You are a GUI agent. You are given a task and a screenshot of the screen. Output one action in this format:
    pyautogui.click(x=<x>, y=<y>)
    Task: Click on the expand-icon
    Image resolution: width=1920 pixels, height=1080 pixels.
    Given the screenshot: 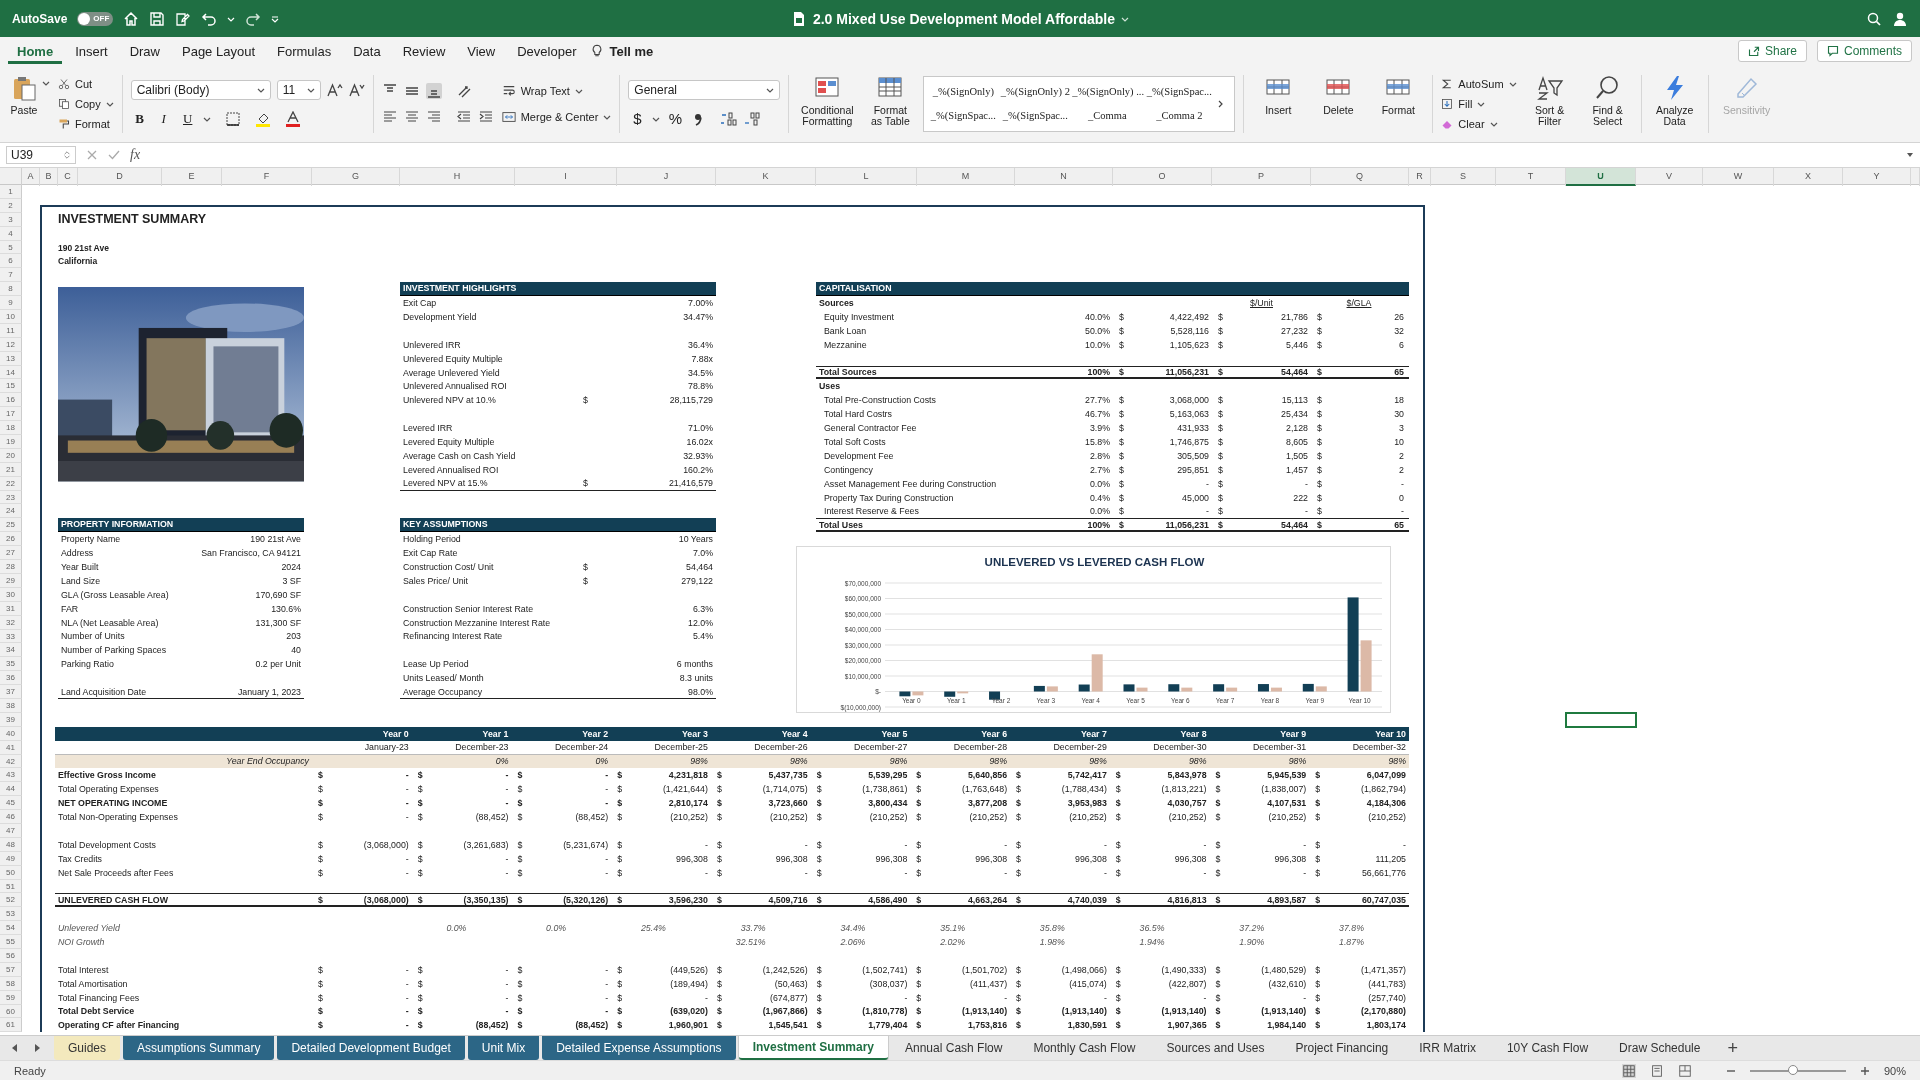 What is the action you would take?
    pyautogui.click(x=1910, y=155)
    